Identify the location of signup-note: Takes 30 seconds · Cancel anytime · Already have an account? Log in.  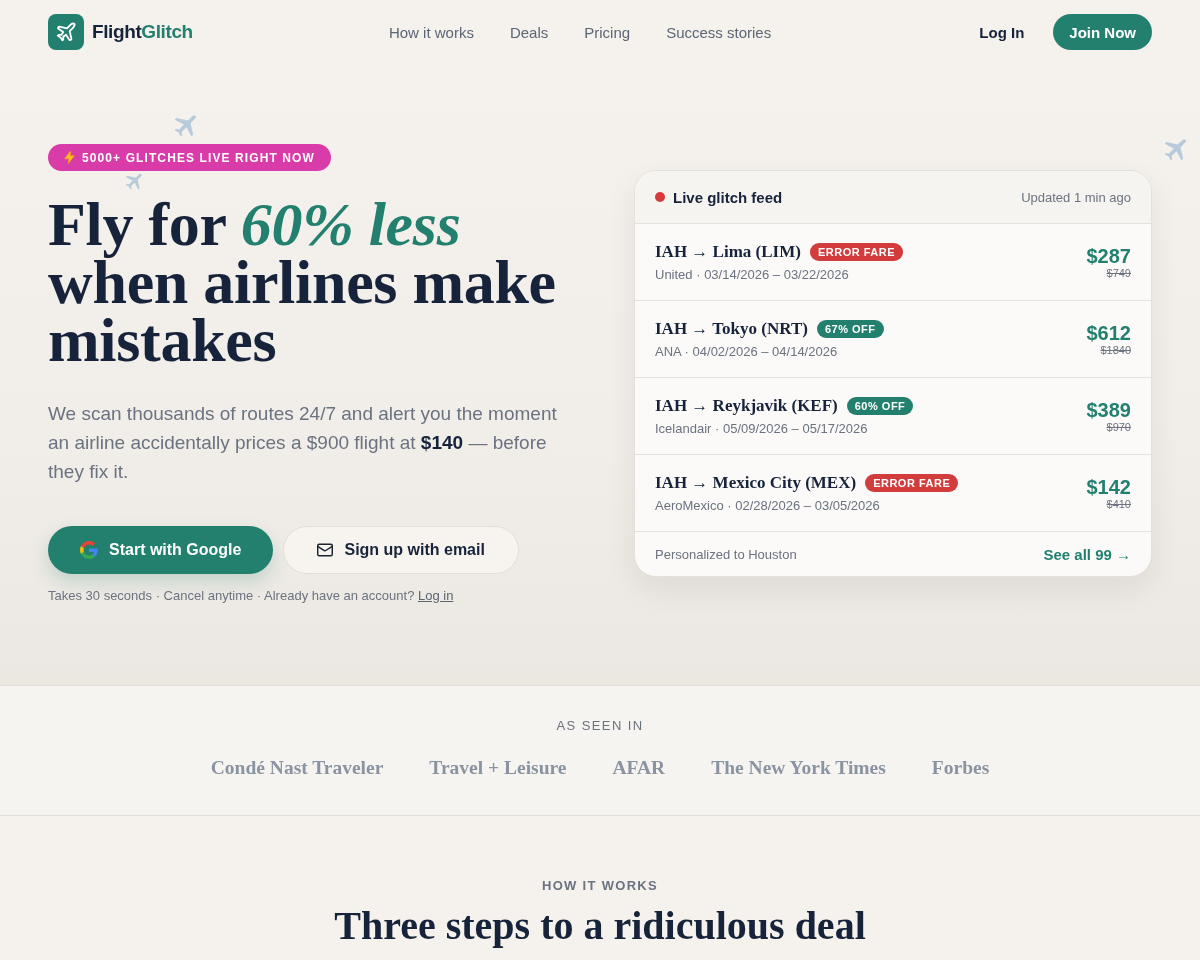
(251, 595).